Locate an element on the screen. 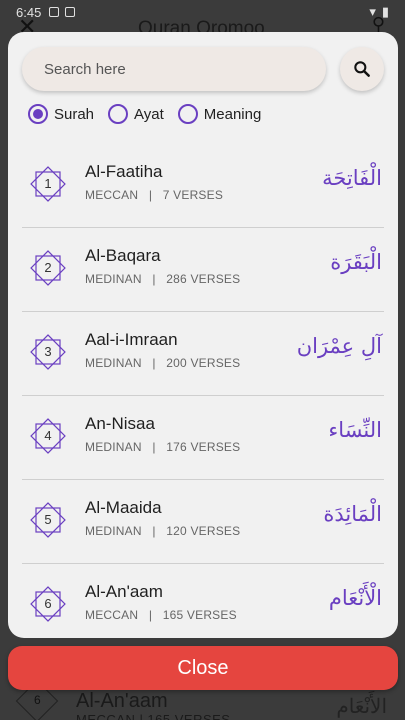  surah-name: An-Nisaa is located at coordinates (120, 423).